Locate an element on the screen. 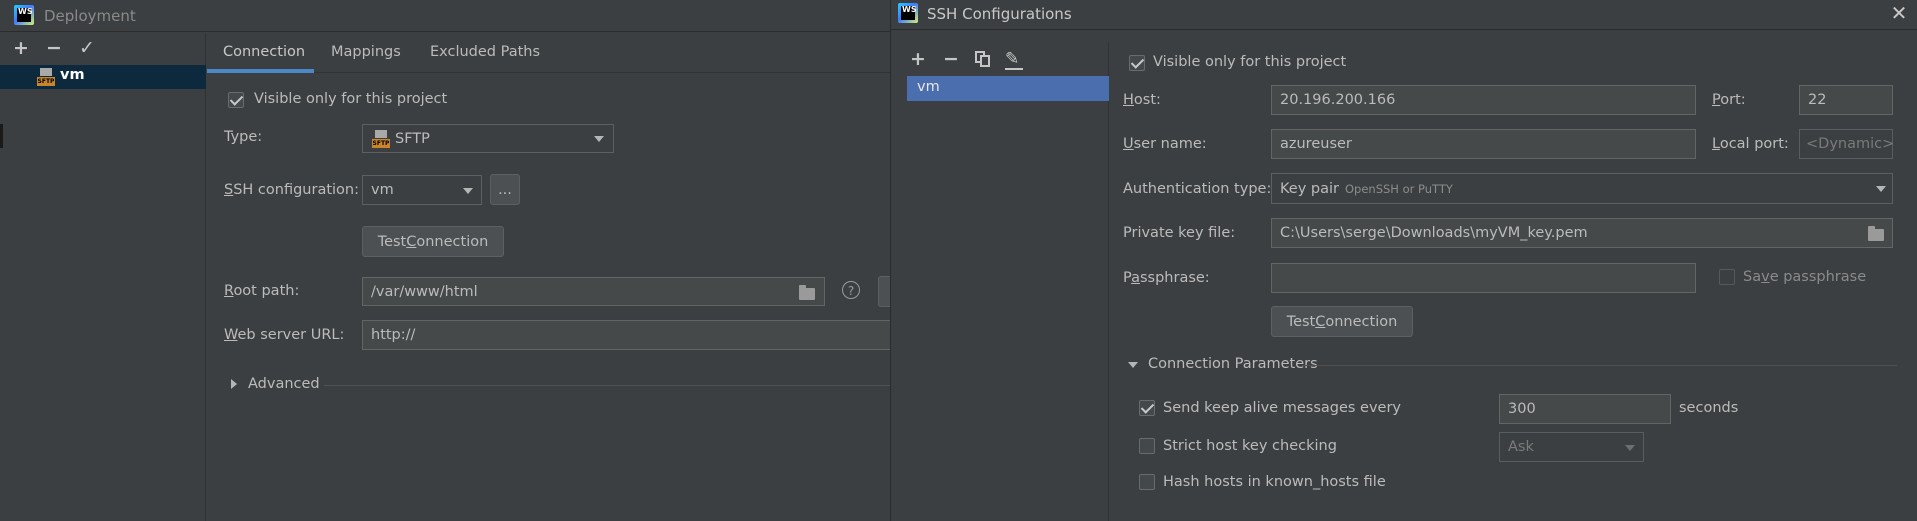 Image resolution: width=1917 pixels, height=521 pixels. tab-connection-underline is located at coordinates (260, 71).